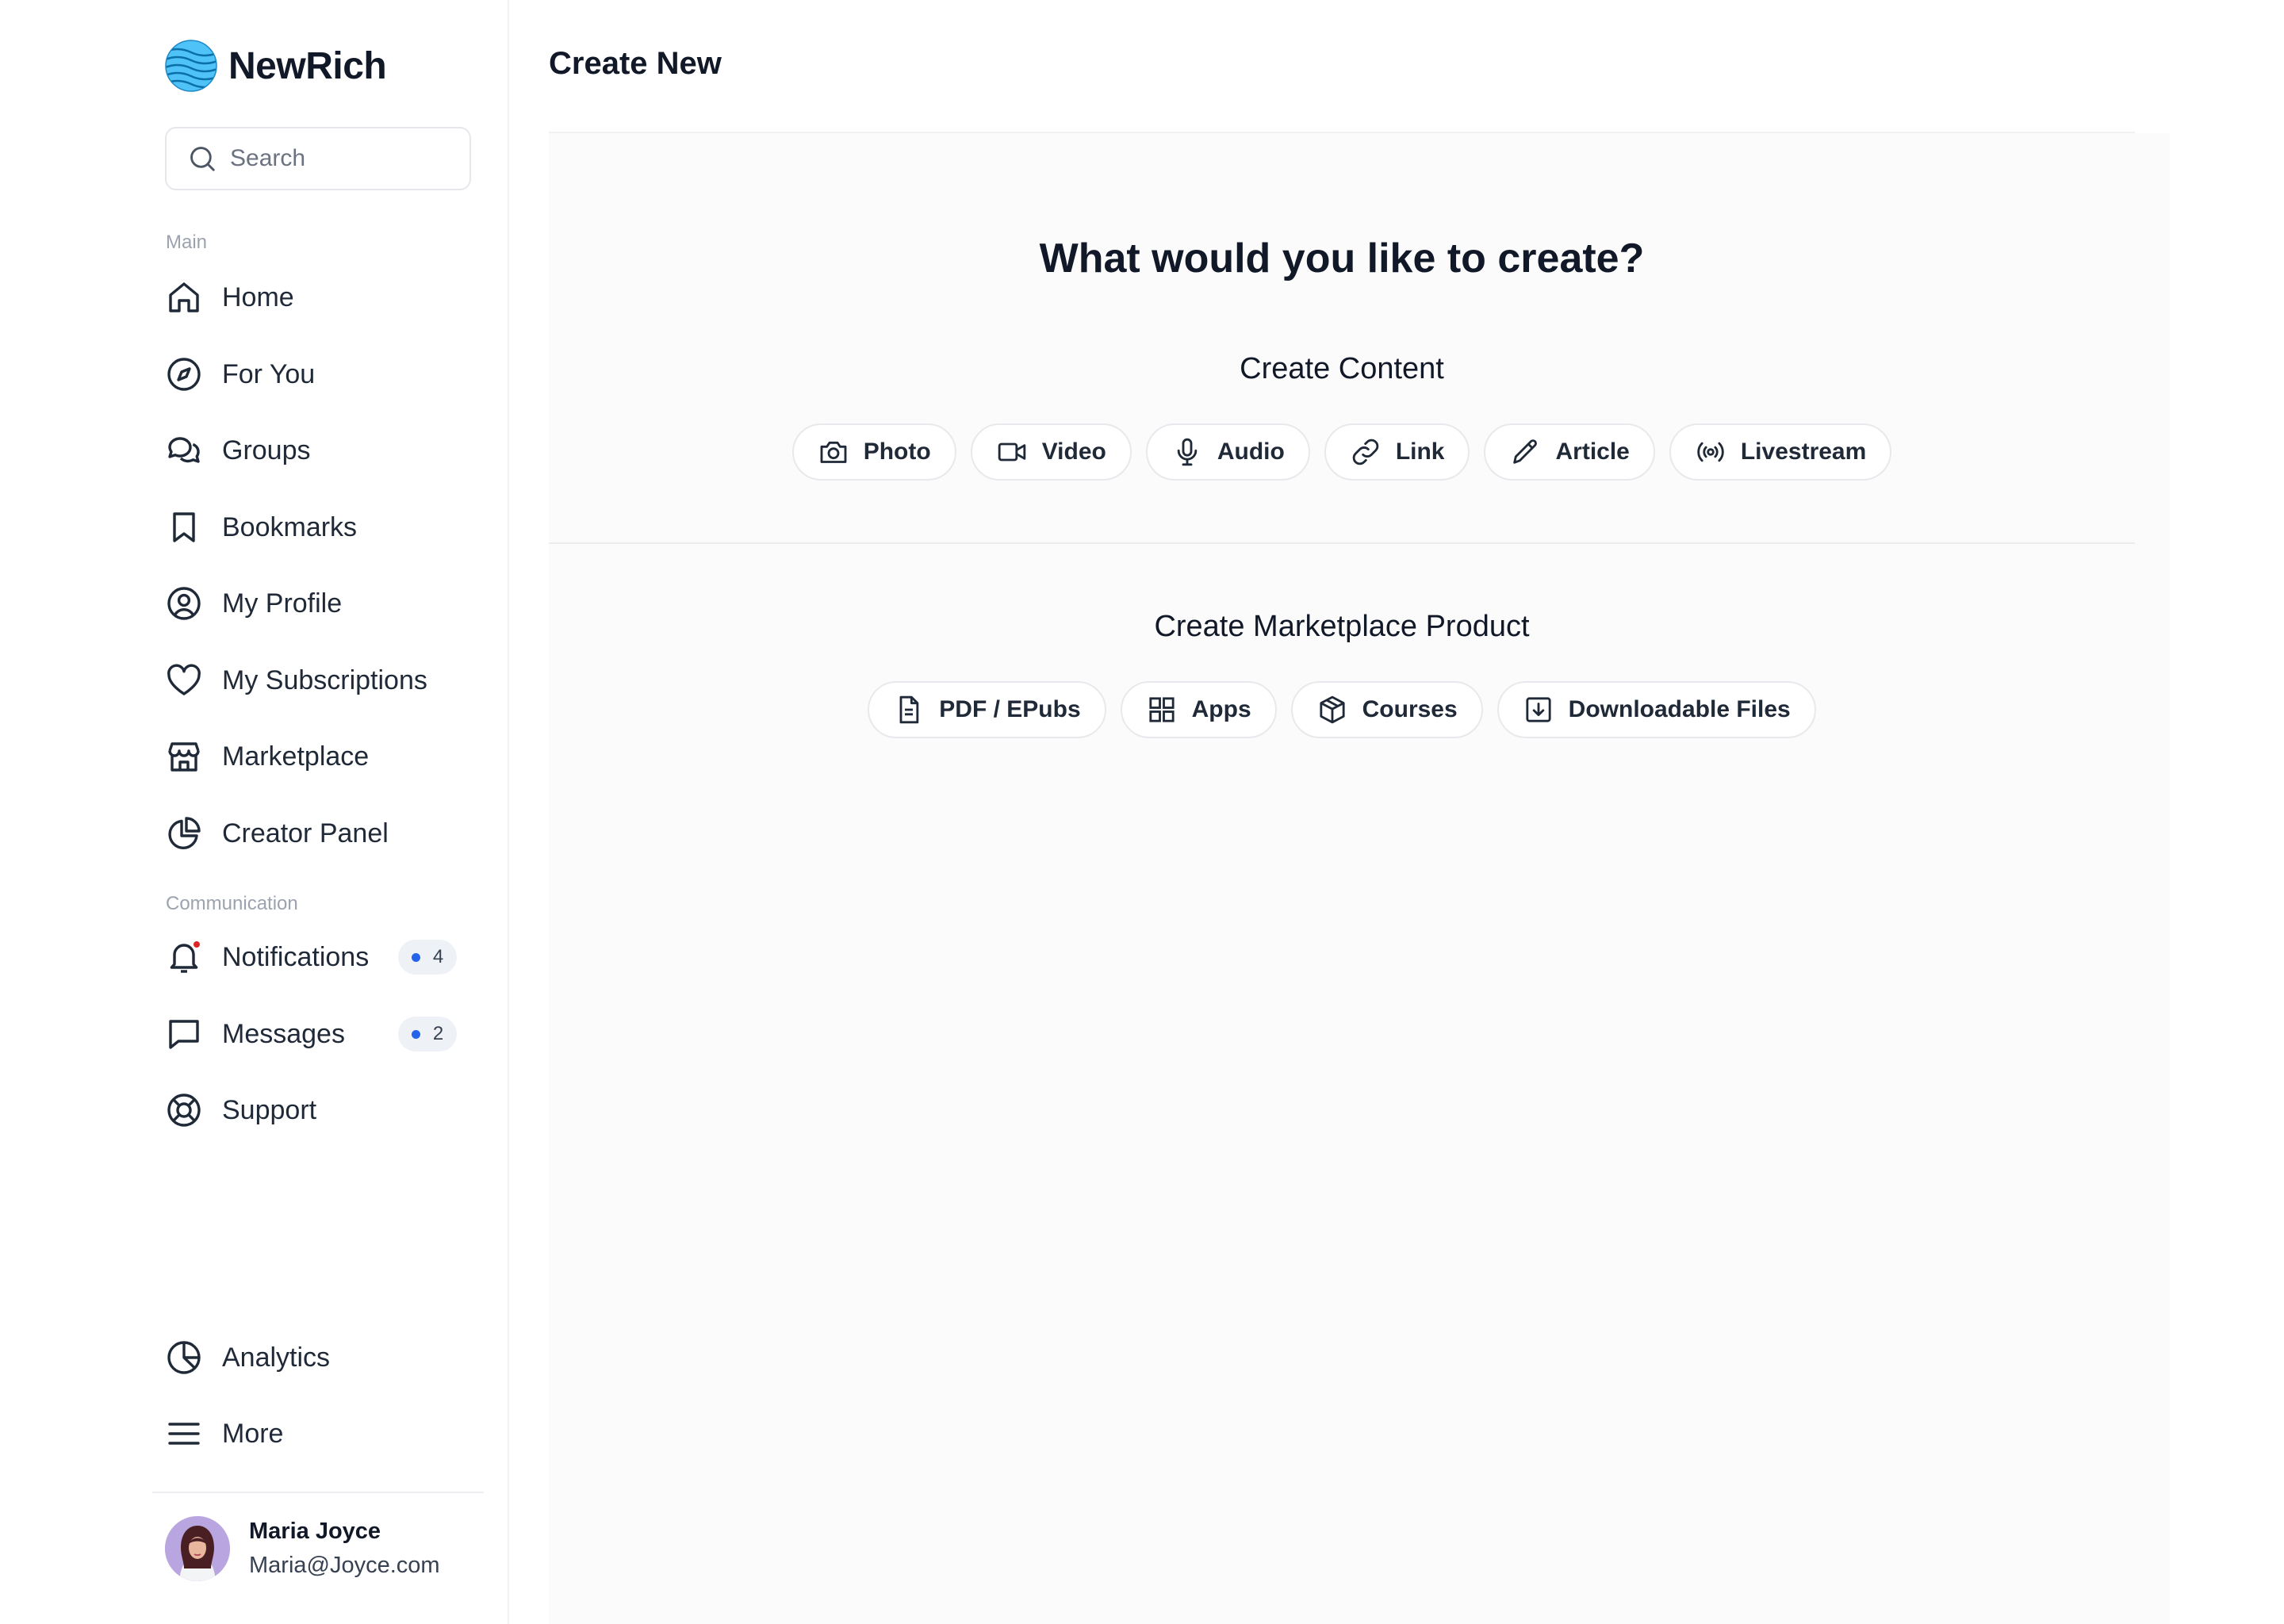 Image resolution: width=2284 pixels, height=1624 pixels. I want to click on create-audio-button: Audio, so click(1227, 452).